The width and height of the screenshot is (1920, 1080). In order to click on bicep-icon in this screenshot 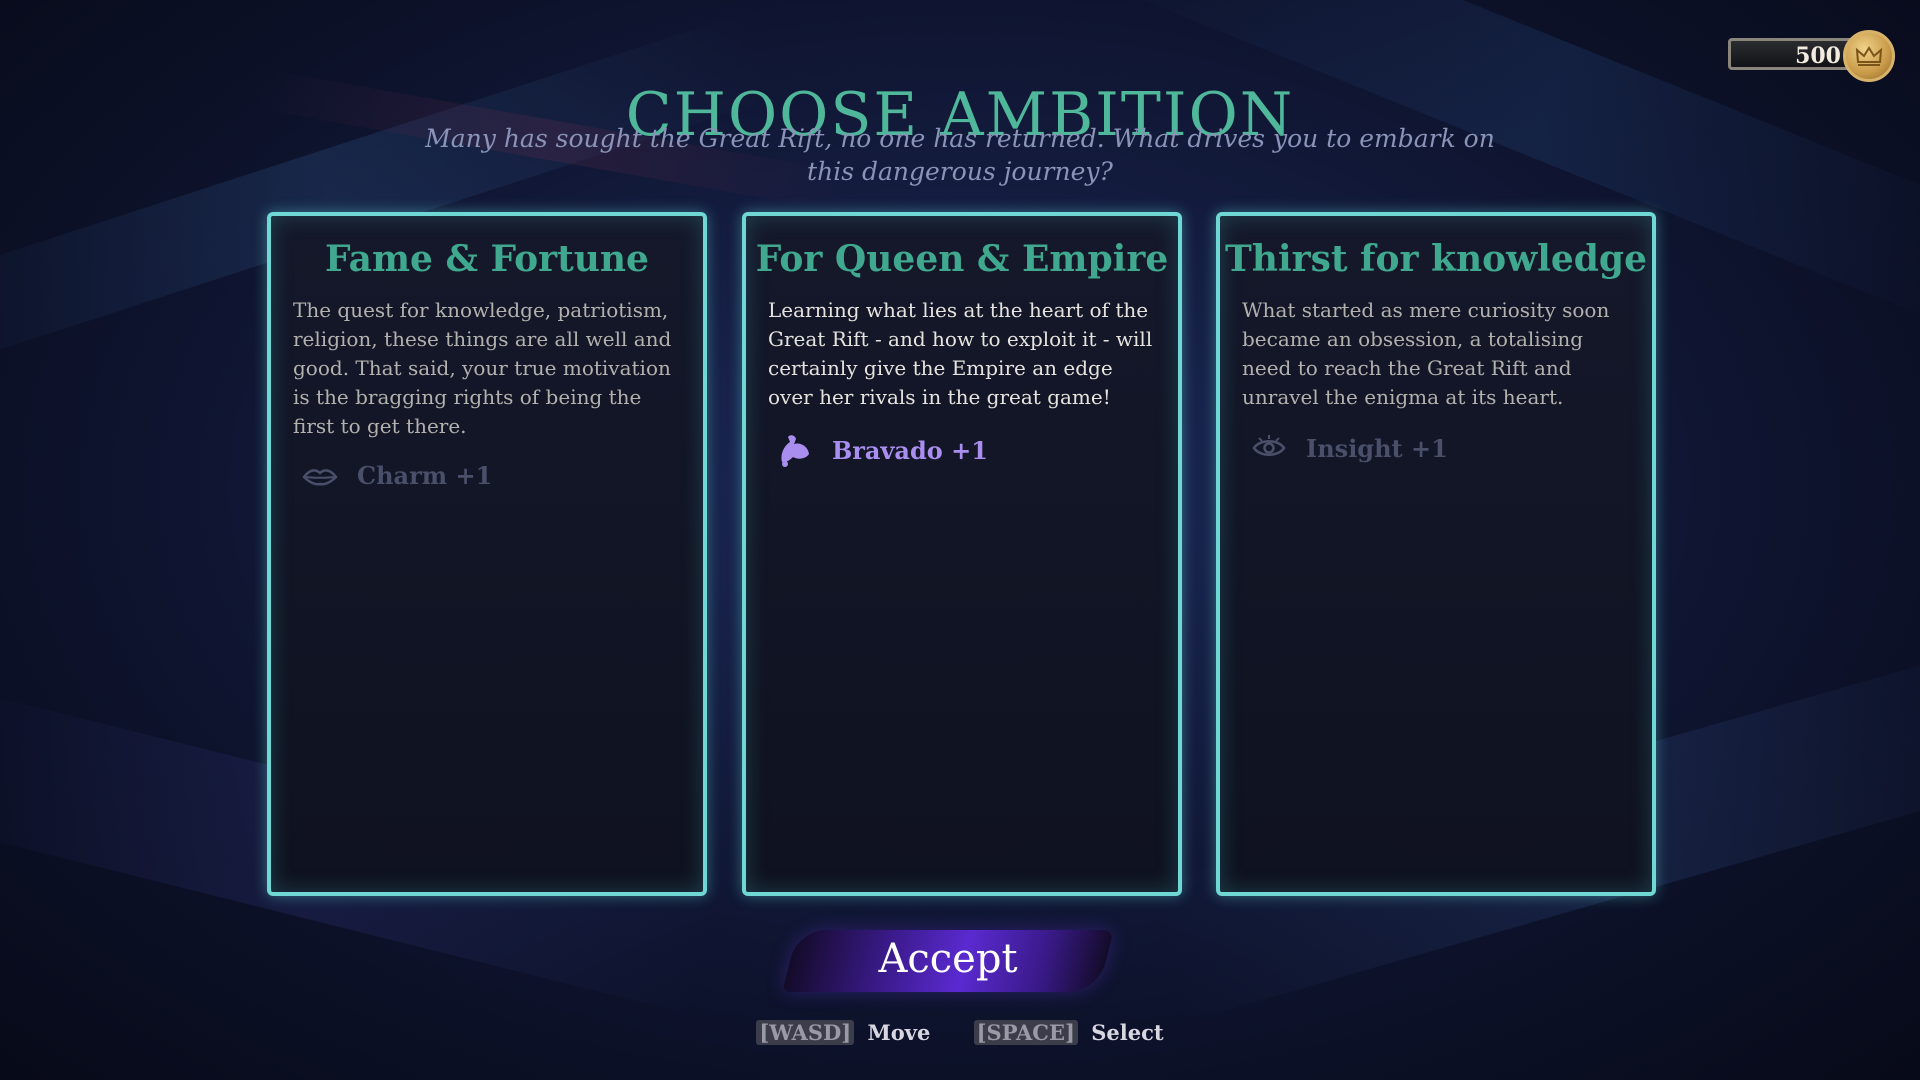, I will do `click(795, 450)`.